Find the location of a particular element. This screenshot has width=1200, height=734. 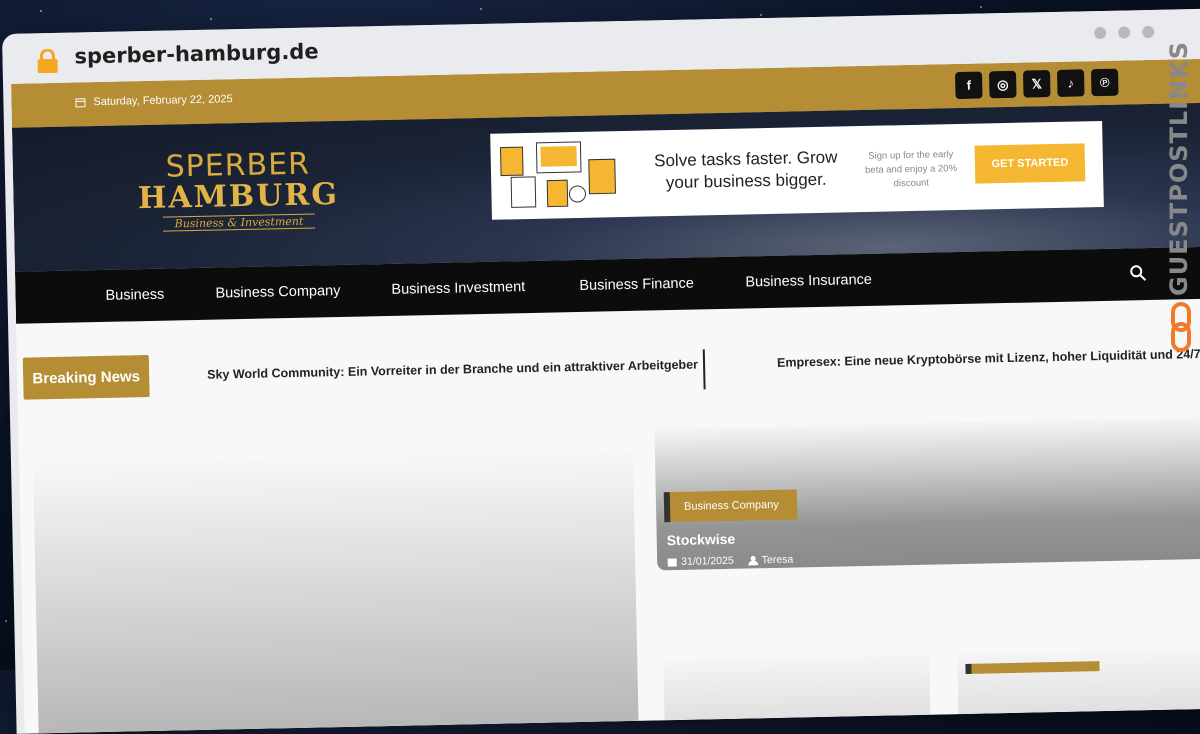

lock-icon is located at coordinates (47, 61).